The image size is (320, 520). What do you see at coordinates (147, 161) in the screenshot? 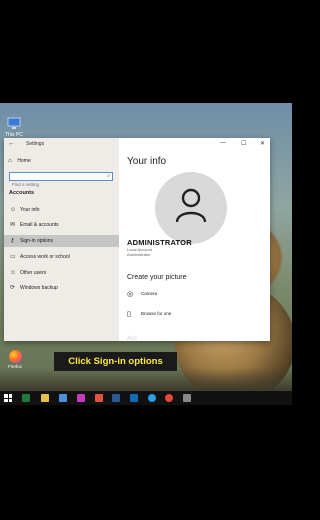
I see `page-title: Your info` at bounding box center [147, 161].